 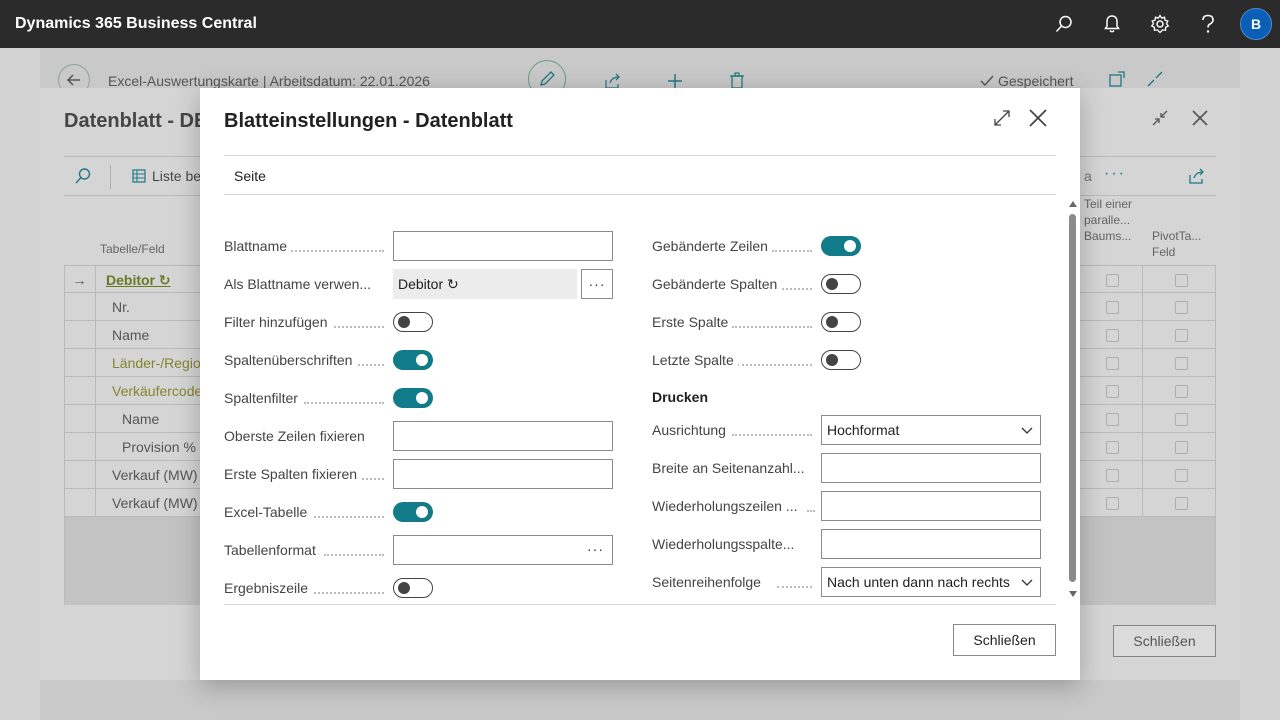 I want to click on field-letzte-spalte: Letzte Spalte, so click(x=847, y=360).